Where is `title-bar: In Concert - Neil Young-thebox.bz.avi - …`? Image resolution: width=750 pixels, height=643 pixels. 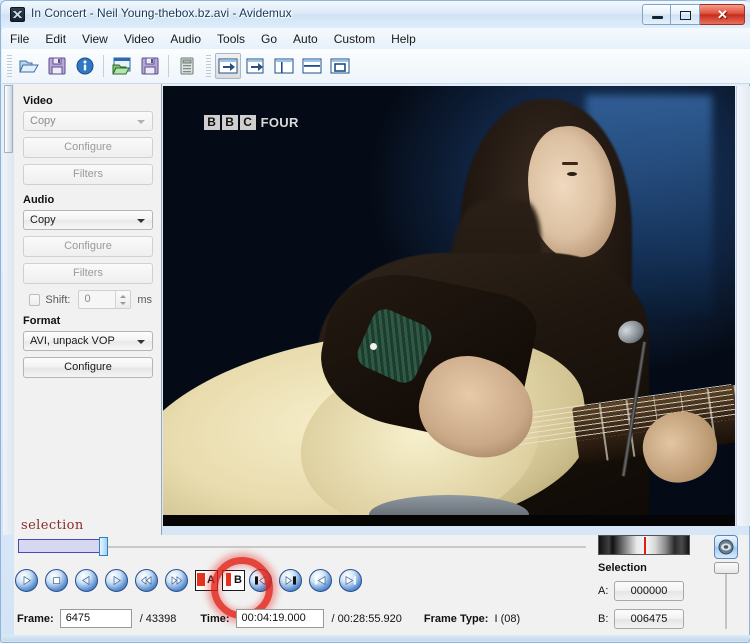 title-bar: In Concert - Neil Young-thebox.bz.avi - … is located at coordinates (375, 15).